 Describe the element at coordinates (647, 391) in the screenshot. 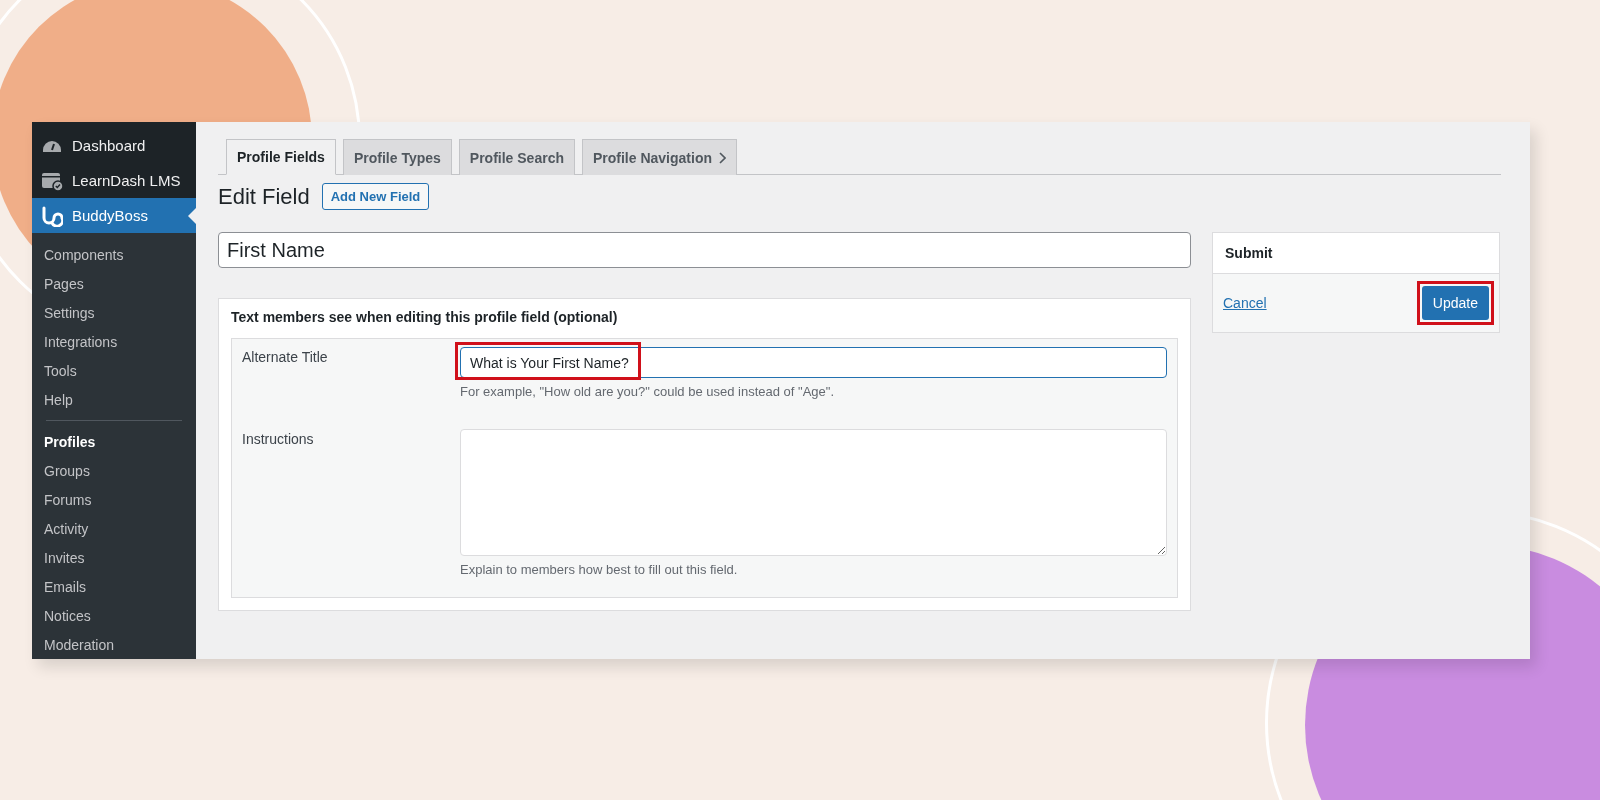

I see `field-hint: For example, "How old are you?" could be used instead of "Age".` at that location.